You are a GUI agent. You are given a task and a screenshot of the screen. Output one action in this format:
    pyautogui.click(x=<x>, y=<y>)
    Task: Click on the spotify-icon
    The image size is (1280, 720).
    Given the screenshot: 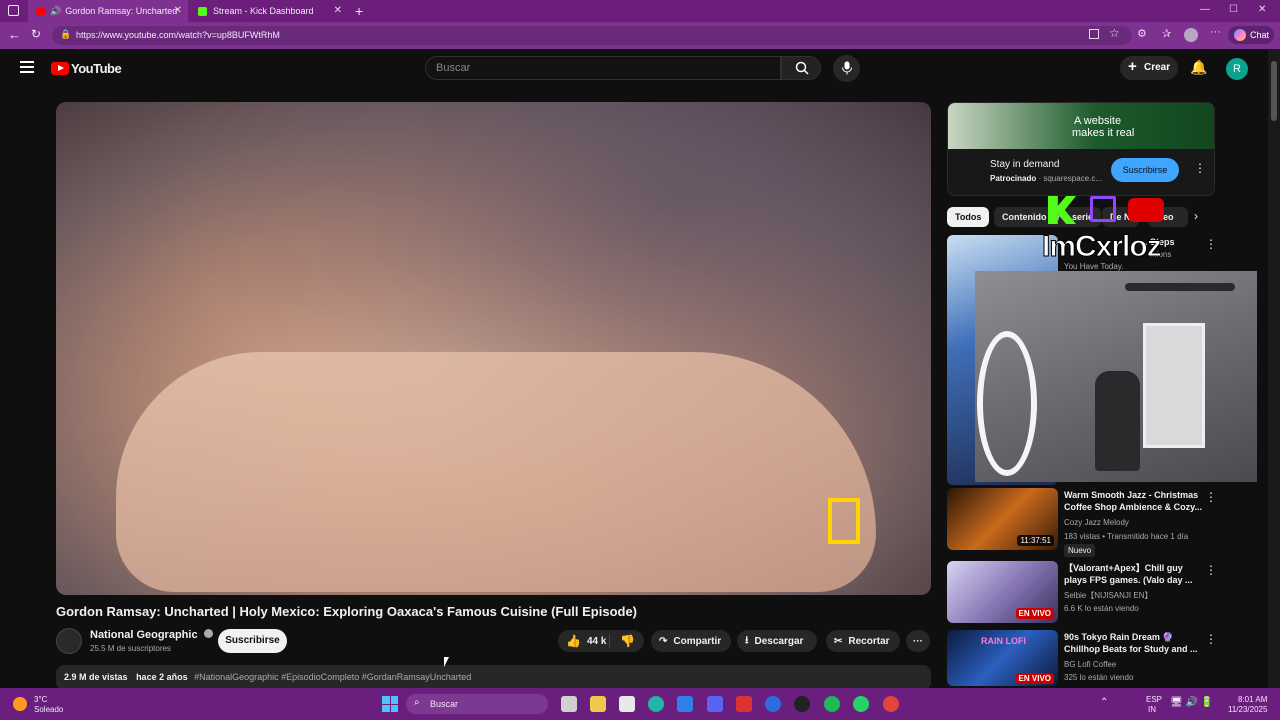 What is the action you would take?
    pyautogui.click(x=832, y=704)
    